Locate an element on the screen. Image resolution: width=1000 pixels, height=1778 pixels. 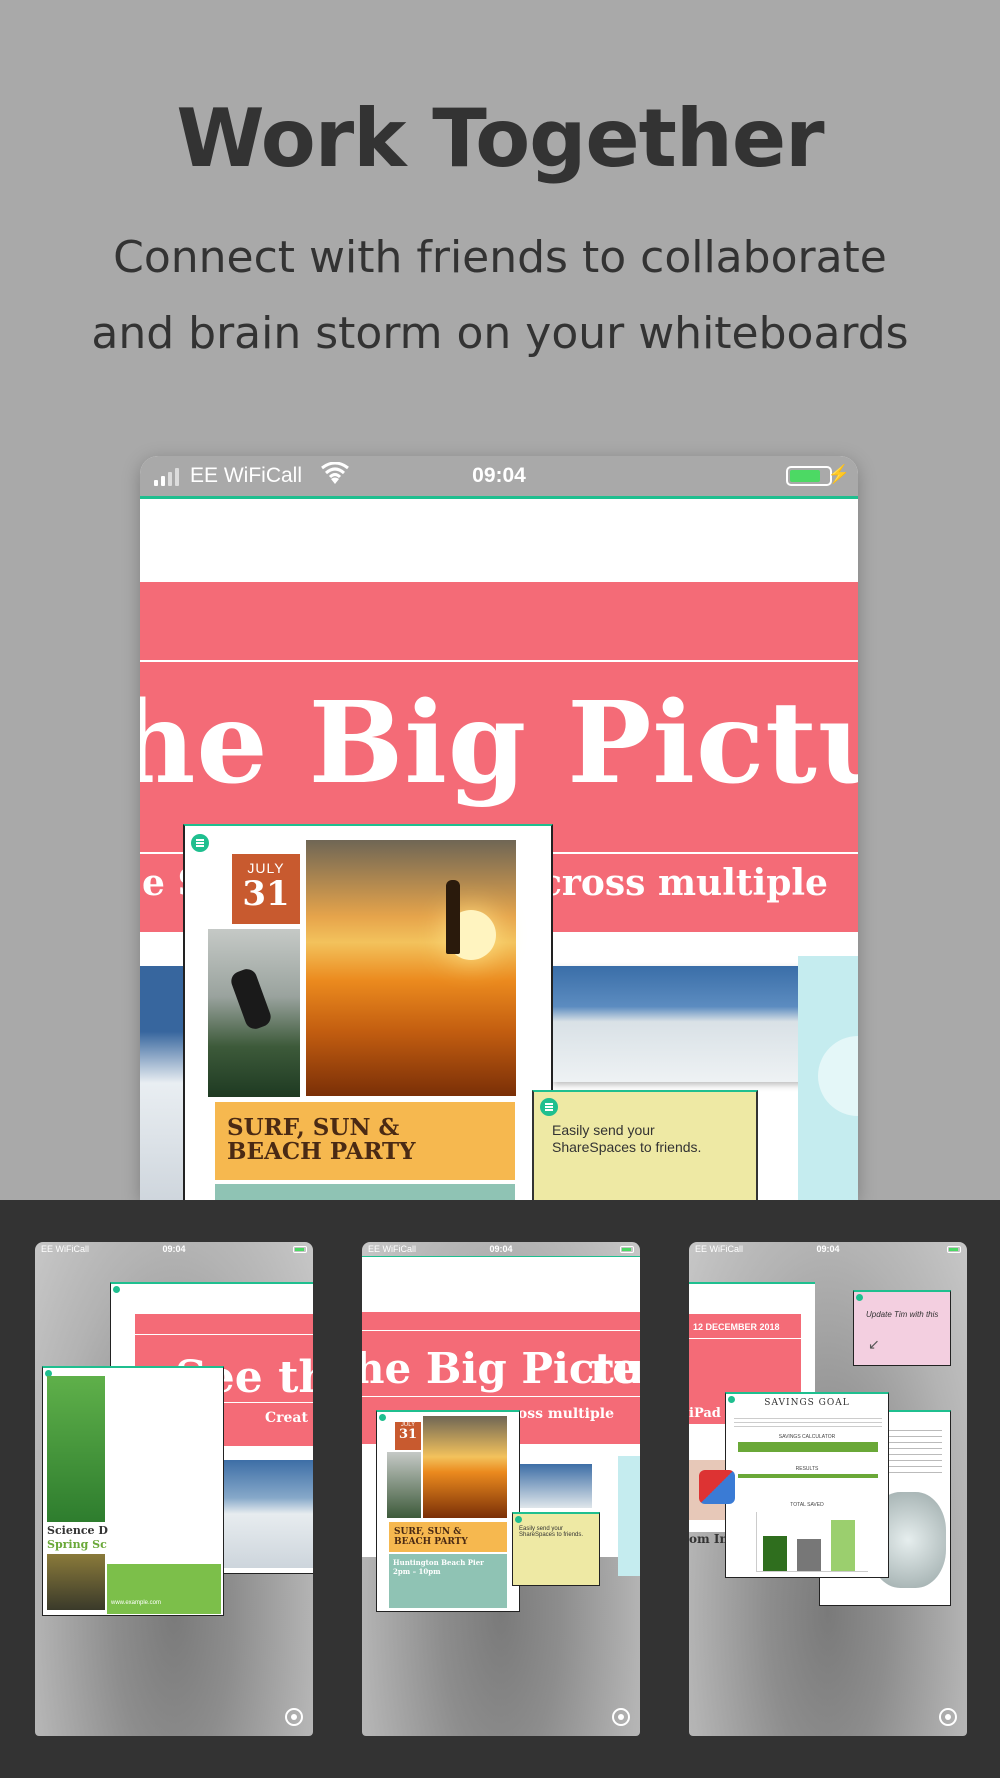
banner-subline-right: cross multiple is located at coordinates (684, 883).